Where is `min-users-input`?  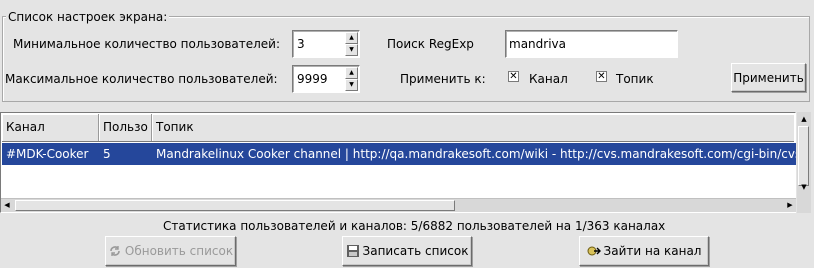 min-users-input is located at coordinates (319, 44).